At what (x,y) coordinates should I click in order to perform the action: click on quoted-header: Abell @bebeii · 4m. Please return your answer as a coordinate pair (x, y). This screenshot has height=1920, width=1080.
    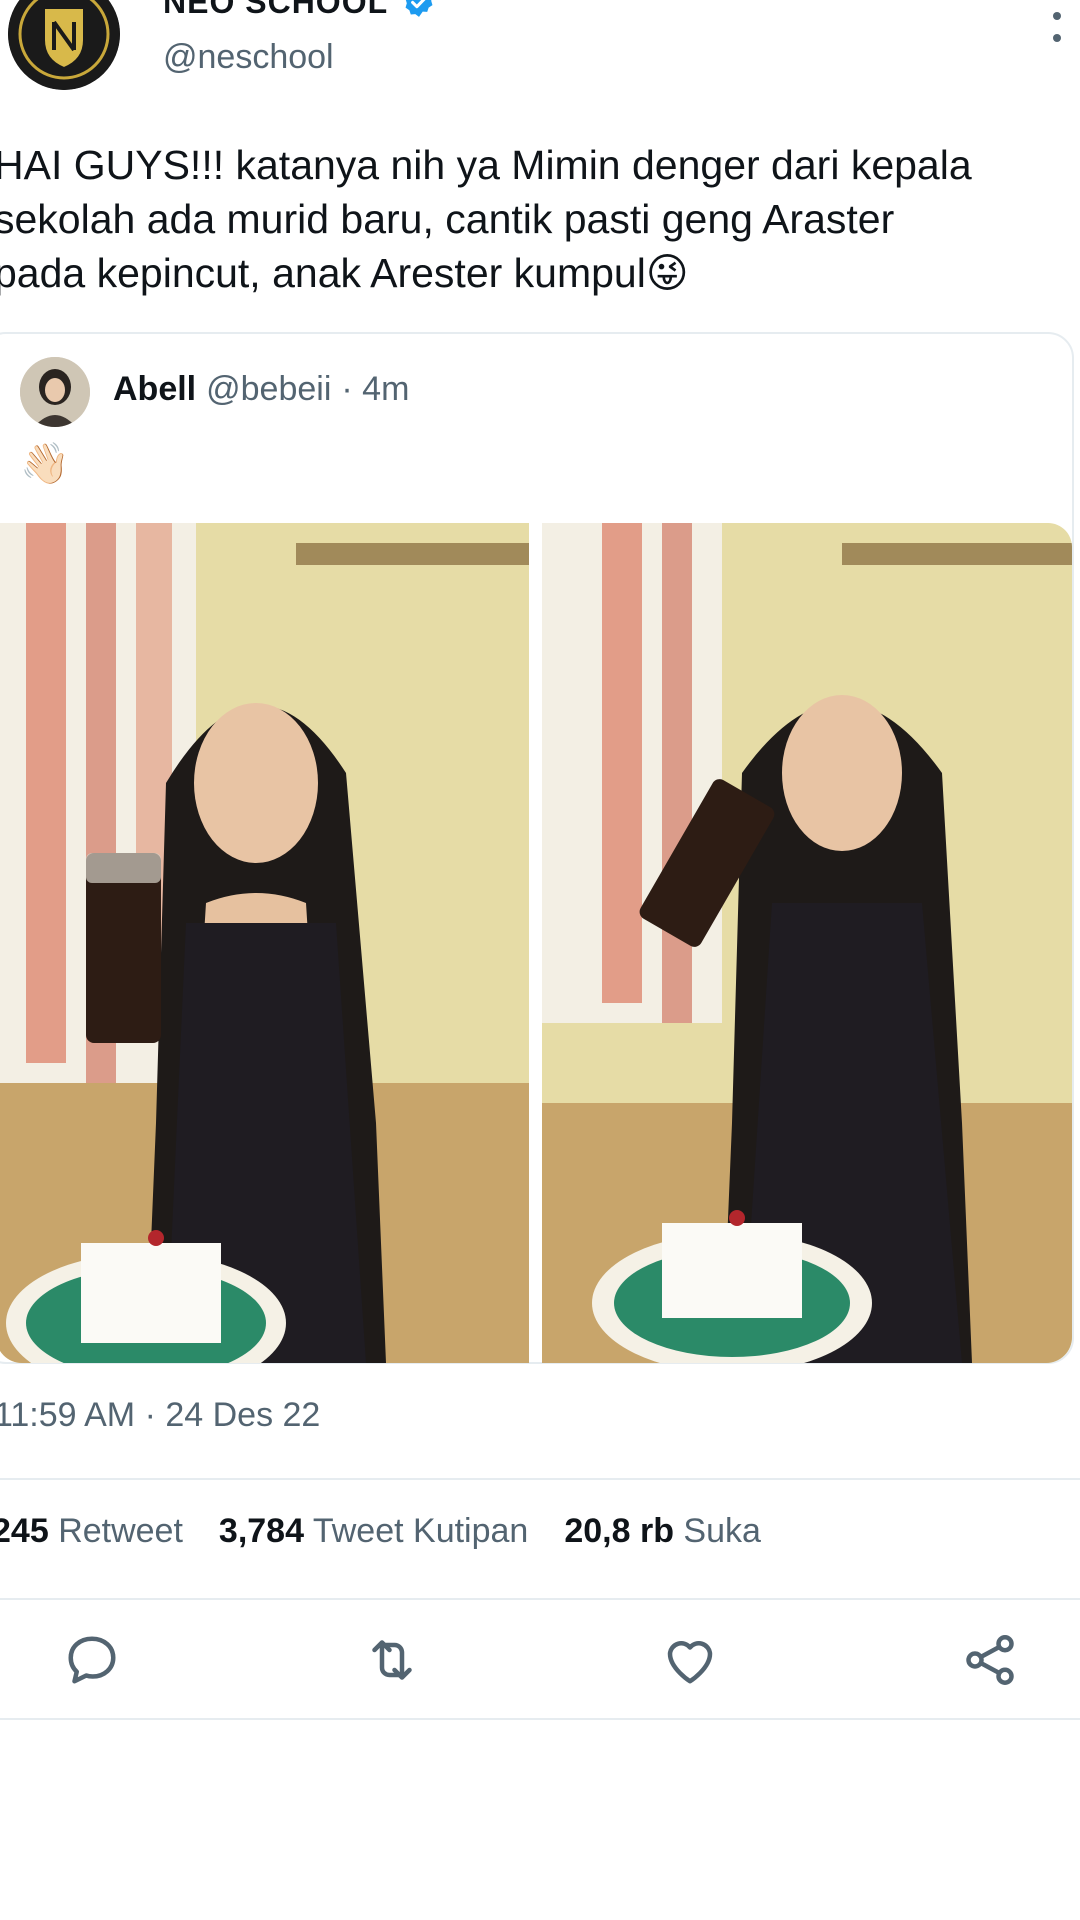
    Looking at the image, I should click on (261, 389).